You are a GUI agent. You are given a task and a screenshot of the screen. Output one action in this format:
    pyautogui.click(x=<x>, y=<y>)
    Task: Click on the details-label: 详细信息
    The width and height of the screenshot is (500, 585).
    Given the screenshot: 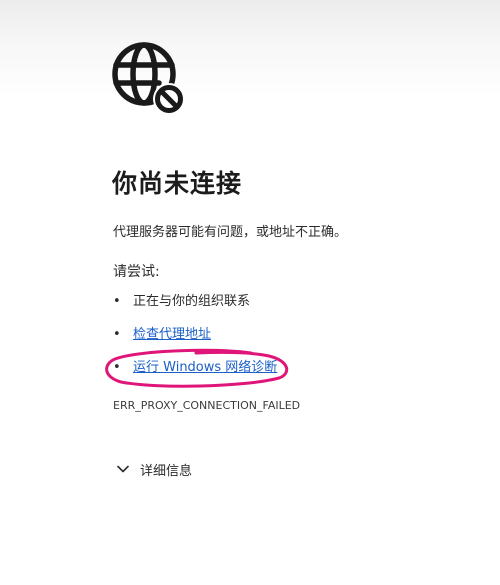 What is the action you would take?
    pyautogui.click(x=166, y=471)
    